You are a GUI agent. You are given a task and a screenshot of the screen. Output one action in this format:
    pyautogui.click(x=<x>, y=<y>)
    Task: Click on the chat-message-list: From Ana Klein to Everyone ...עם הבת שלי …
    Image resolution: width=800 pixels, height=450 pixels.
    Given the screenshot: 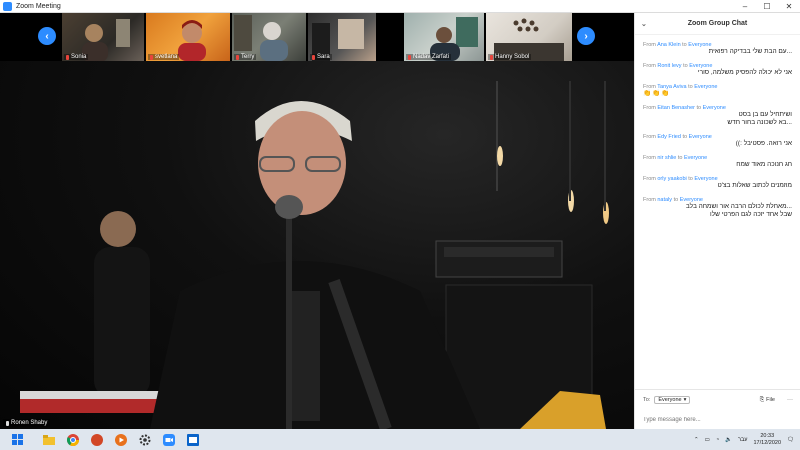 What is the action you would take?
    pyautogui.click(x=717, y=130)
    